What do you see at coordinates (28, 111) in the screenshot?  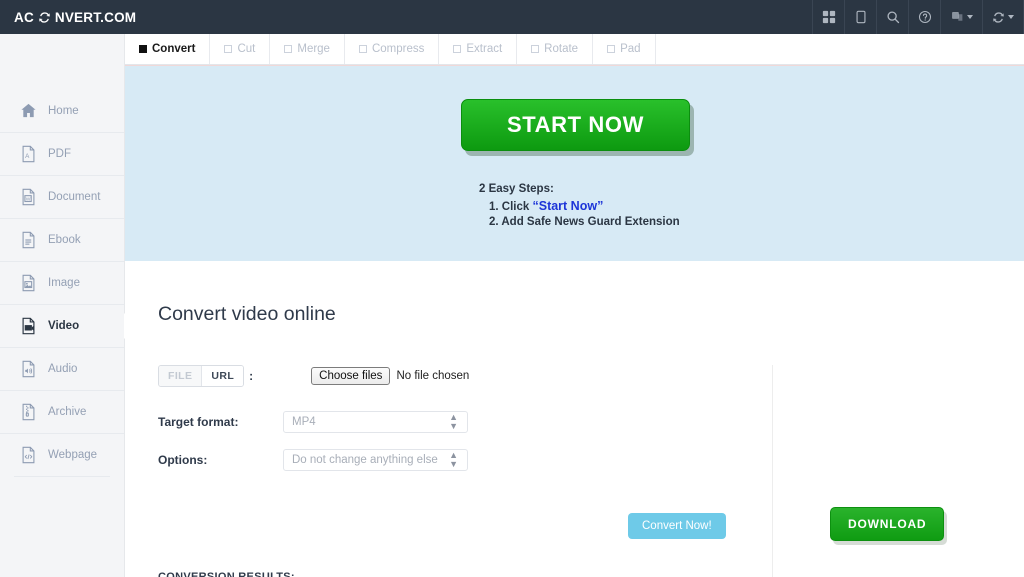 I see `home-icon` at bounding box center [28, 111].